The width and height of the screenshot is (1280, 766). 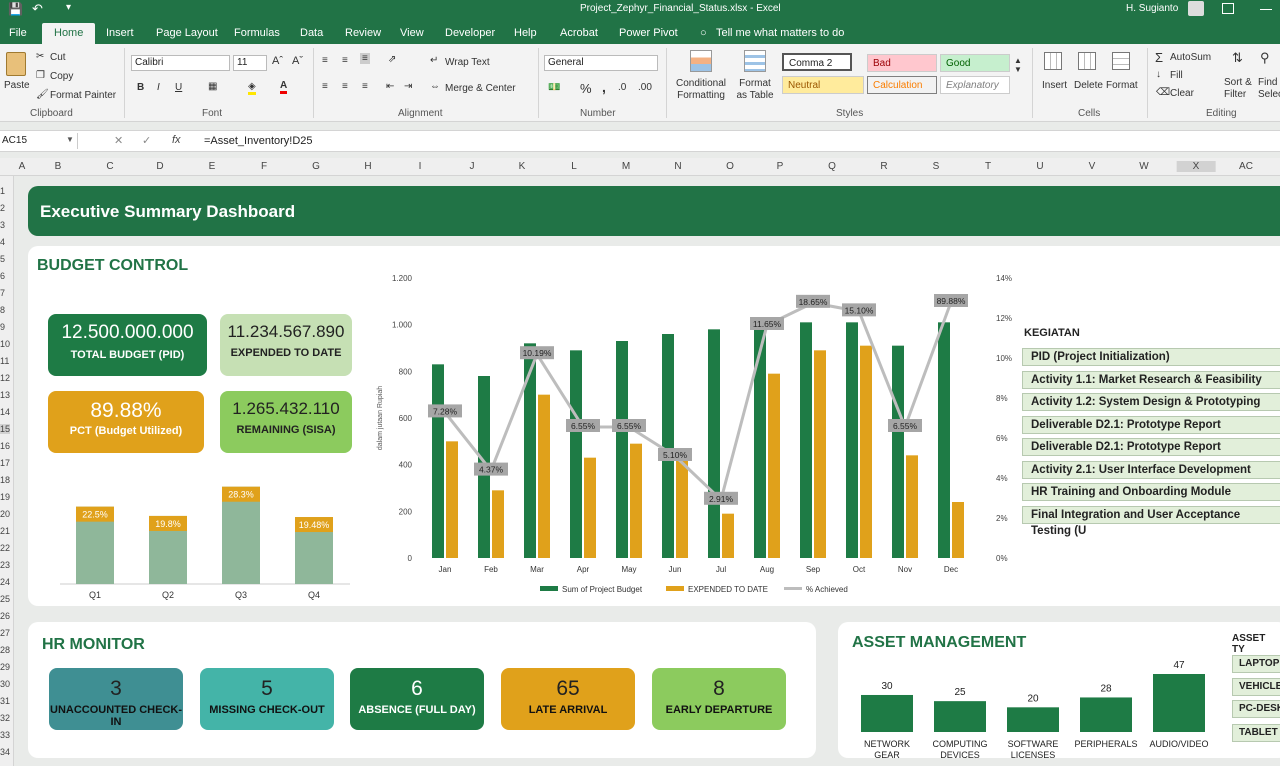 I want to click on align-center-icon: ≡, so click(x=345, y=86).